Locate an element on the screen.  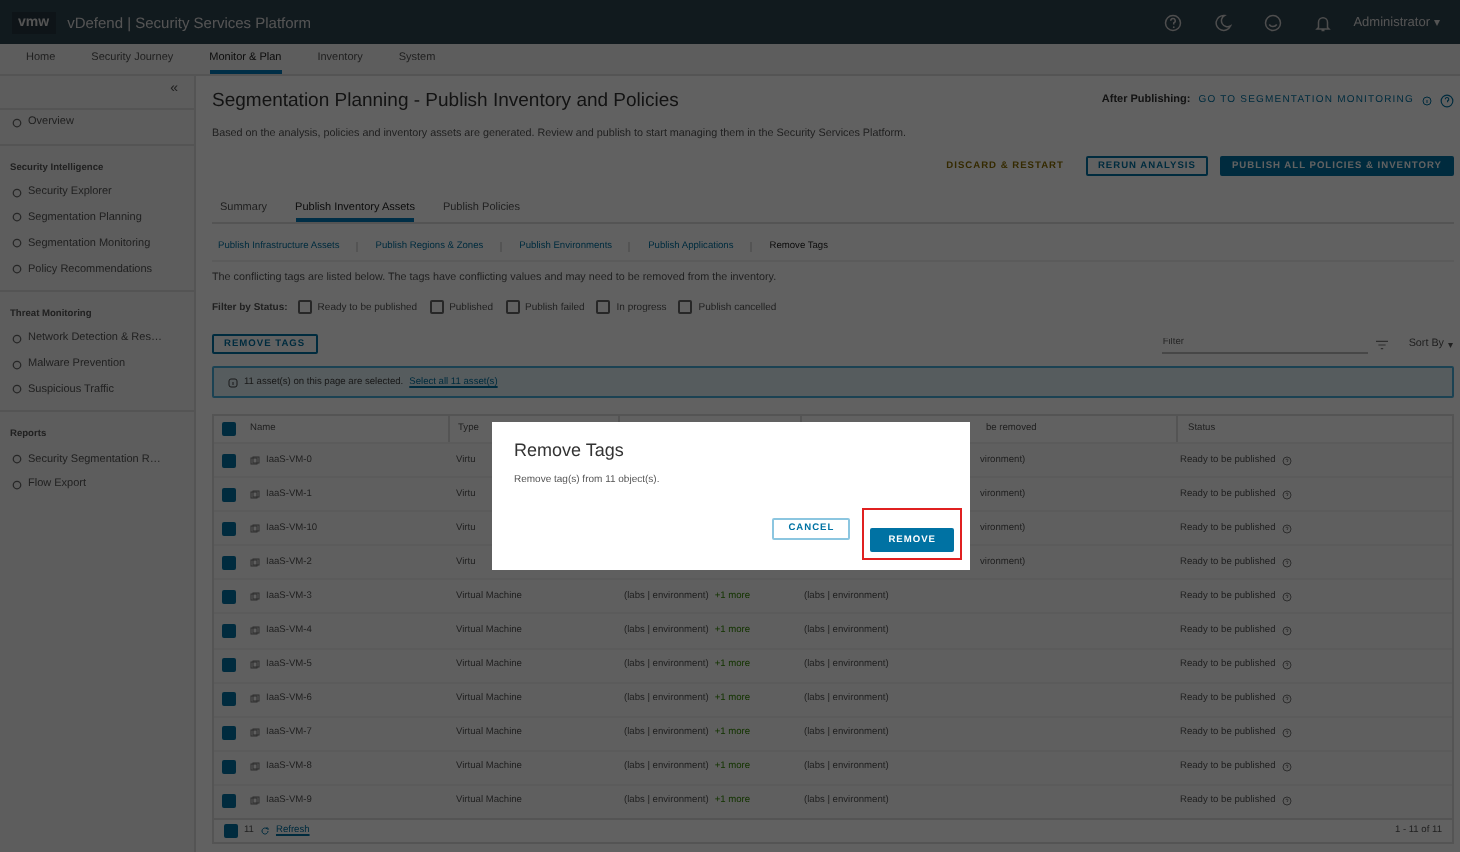
smile-icon is located at coordinates (1272, 22).